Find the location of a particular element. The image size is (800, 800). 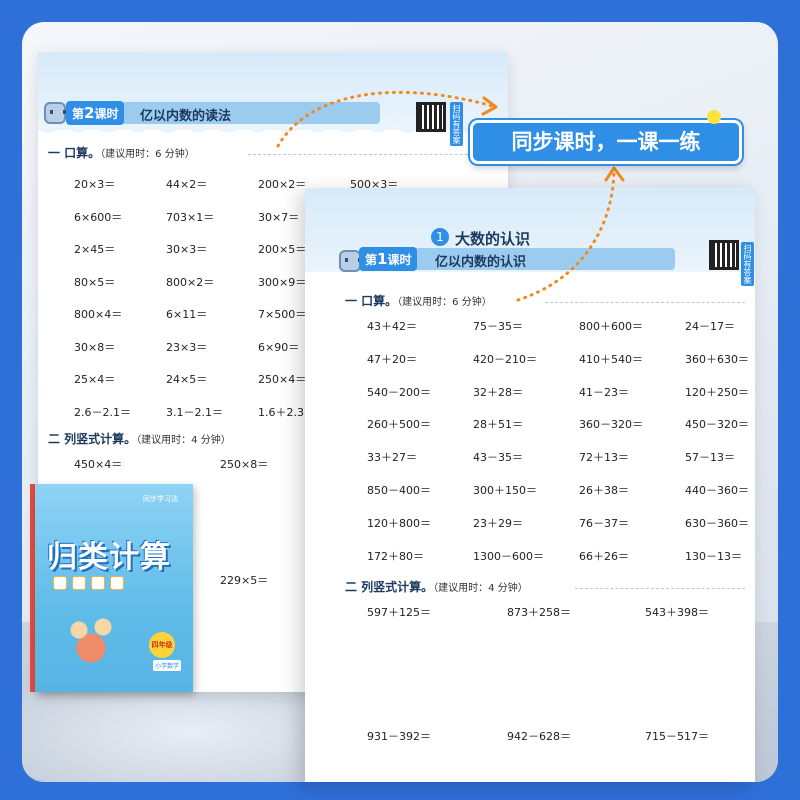

arrow-path-top is located at coordinates (385, 119).